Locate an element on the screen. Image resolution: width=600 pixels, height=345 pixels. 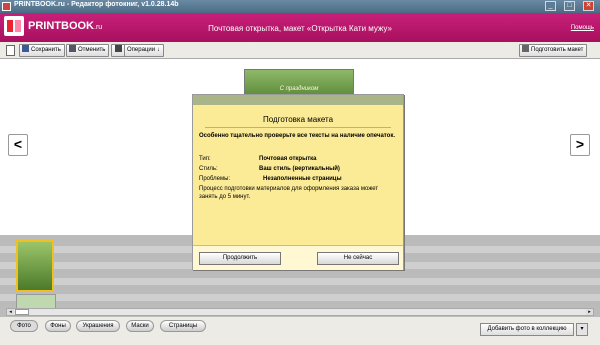
dialog-title: Подготовка макета is located at coordinates (298, 119).